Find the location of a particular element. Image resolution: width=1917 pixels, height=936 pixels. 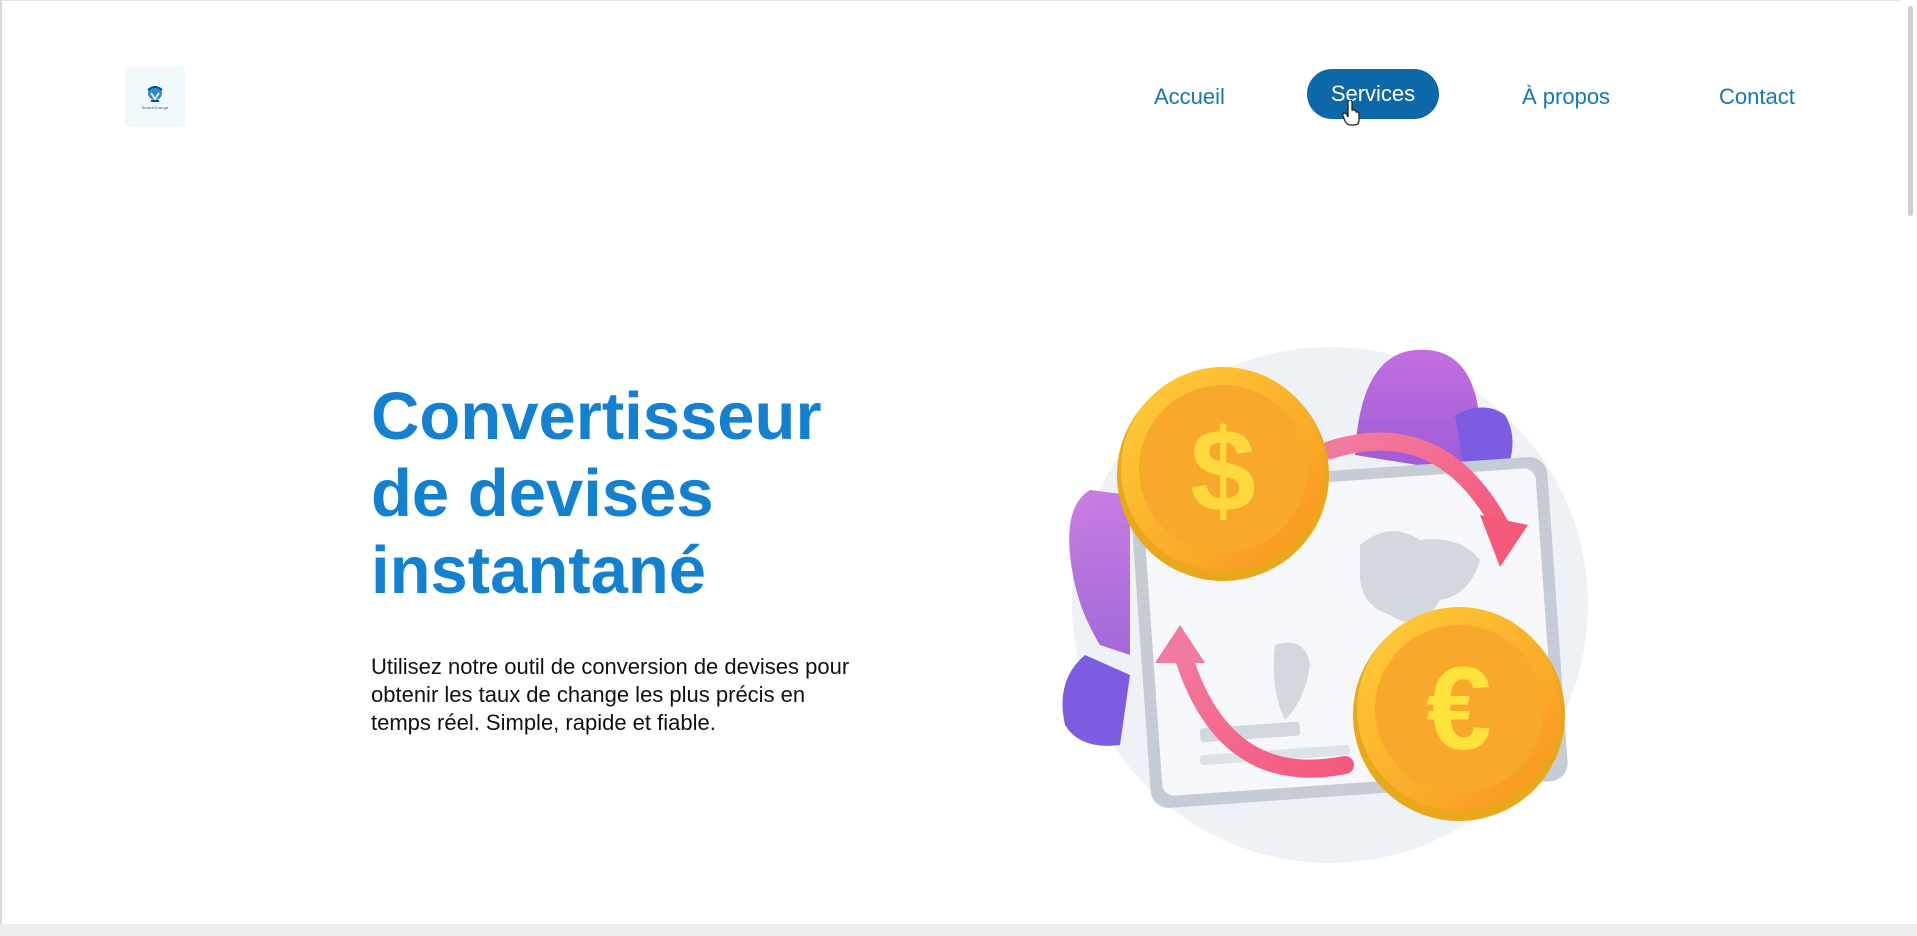

euro-coin-icon: € is located at coordinates (1459, 714).